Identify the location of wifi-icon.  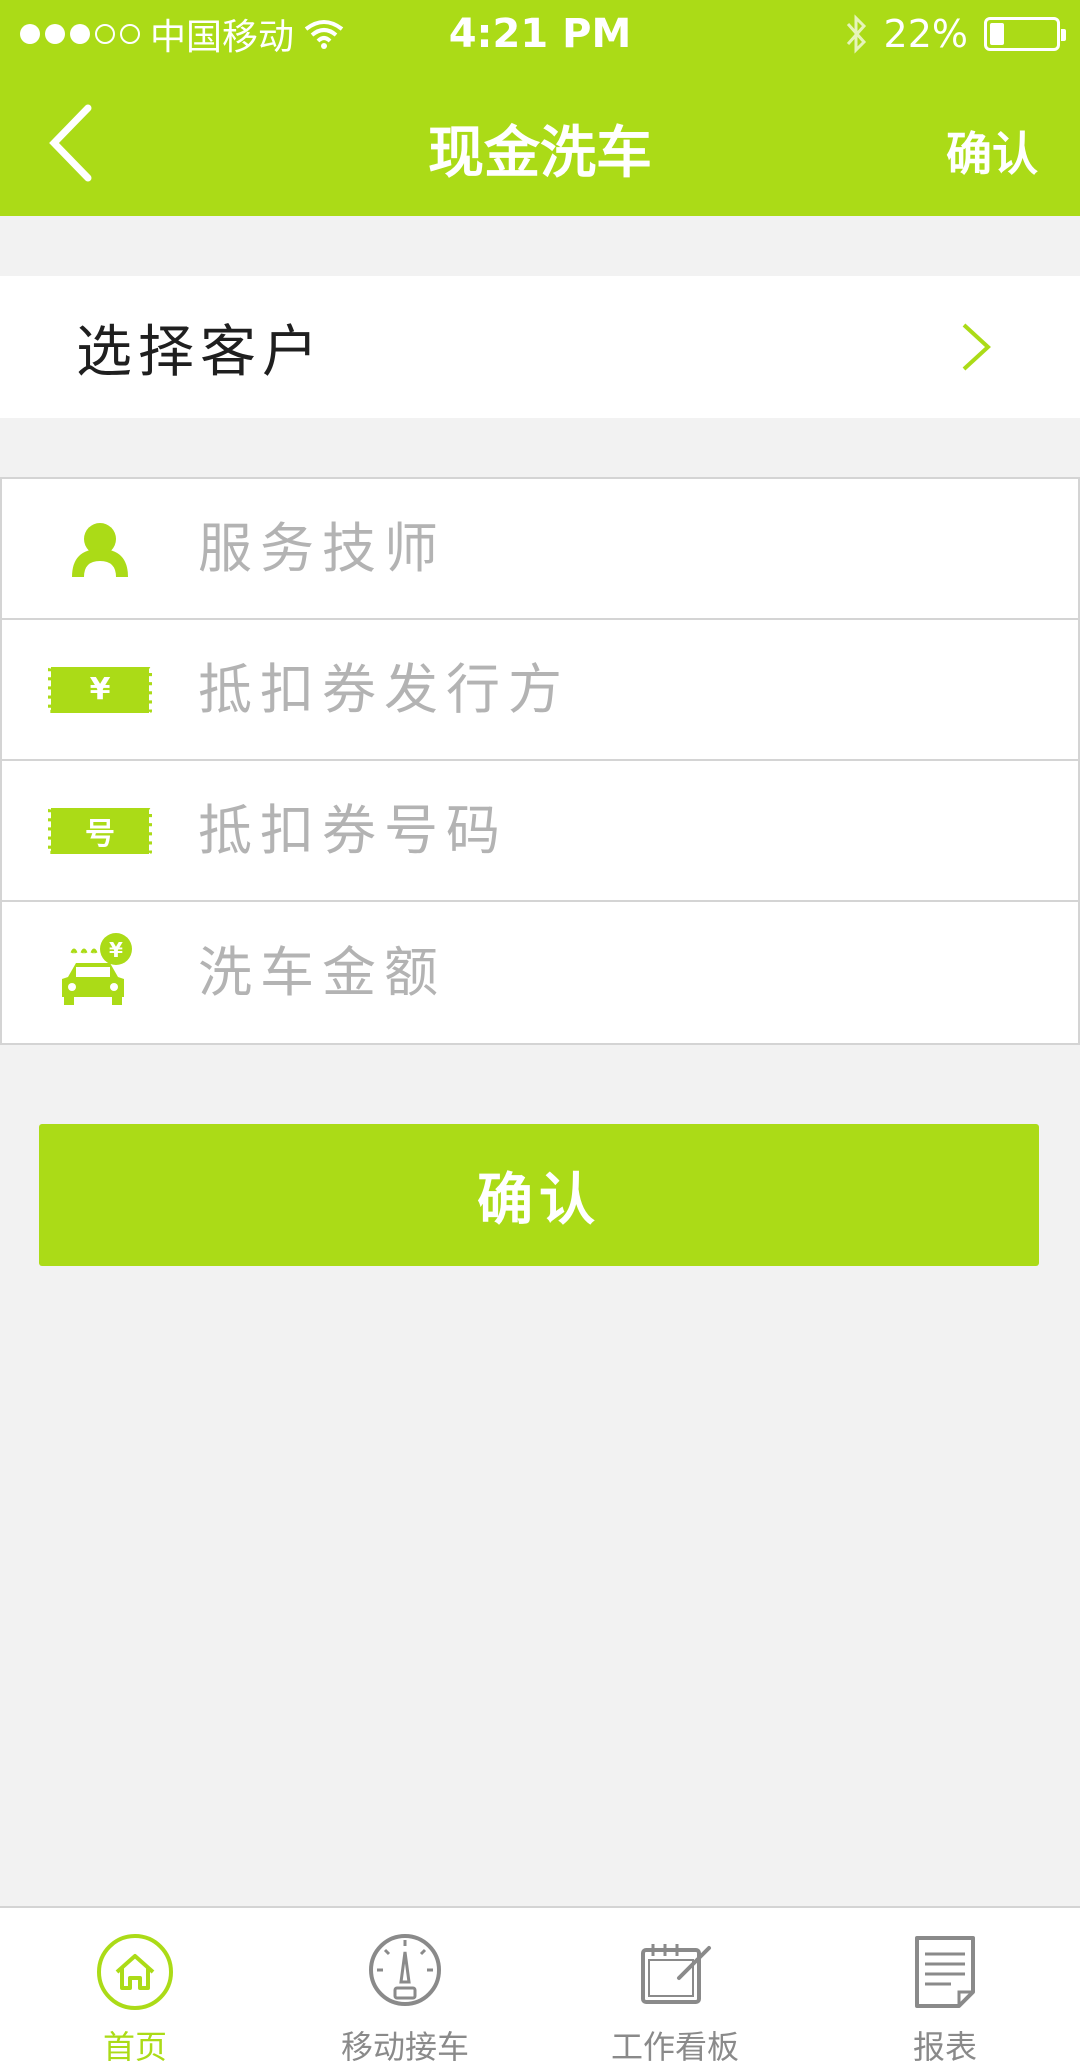
(324, 34).